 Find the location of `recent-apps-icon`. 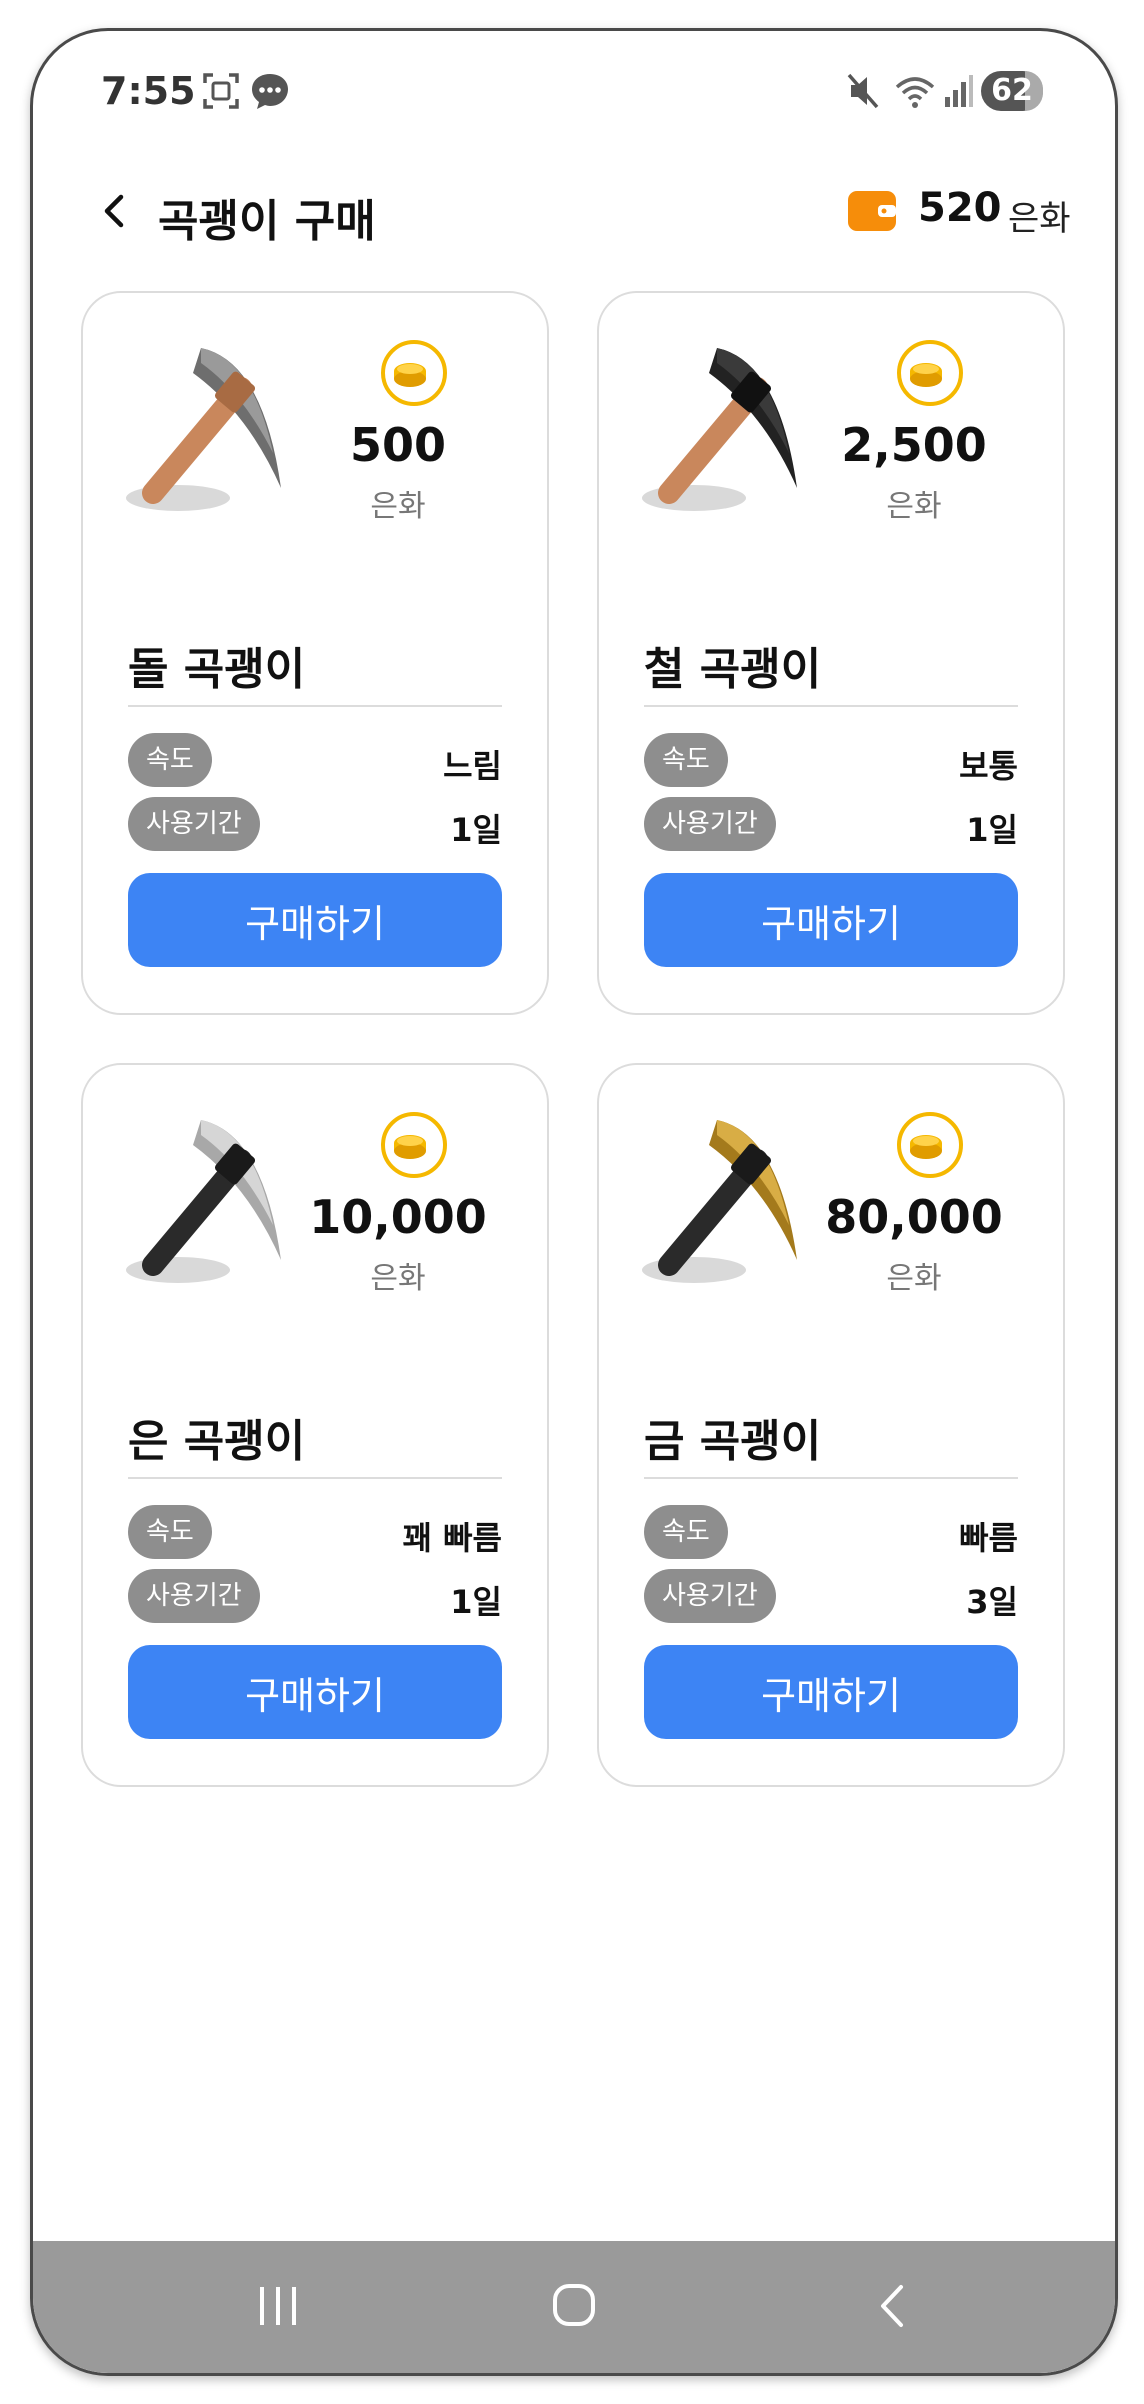

recent-apps-icon is located at coordinates (278, 2306).